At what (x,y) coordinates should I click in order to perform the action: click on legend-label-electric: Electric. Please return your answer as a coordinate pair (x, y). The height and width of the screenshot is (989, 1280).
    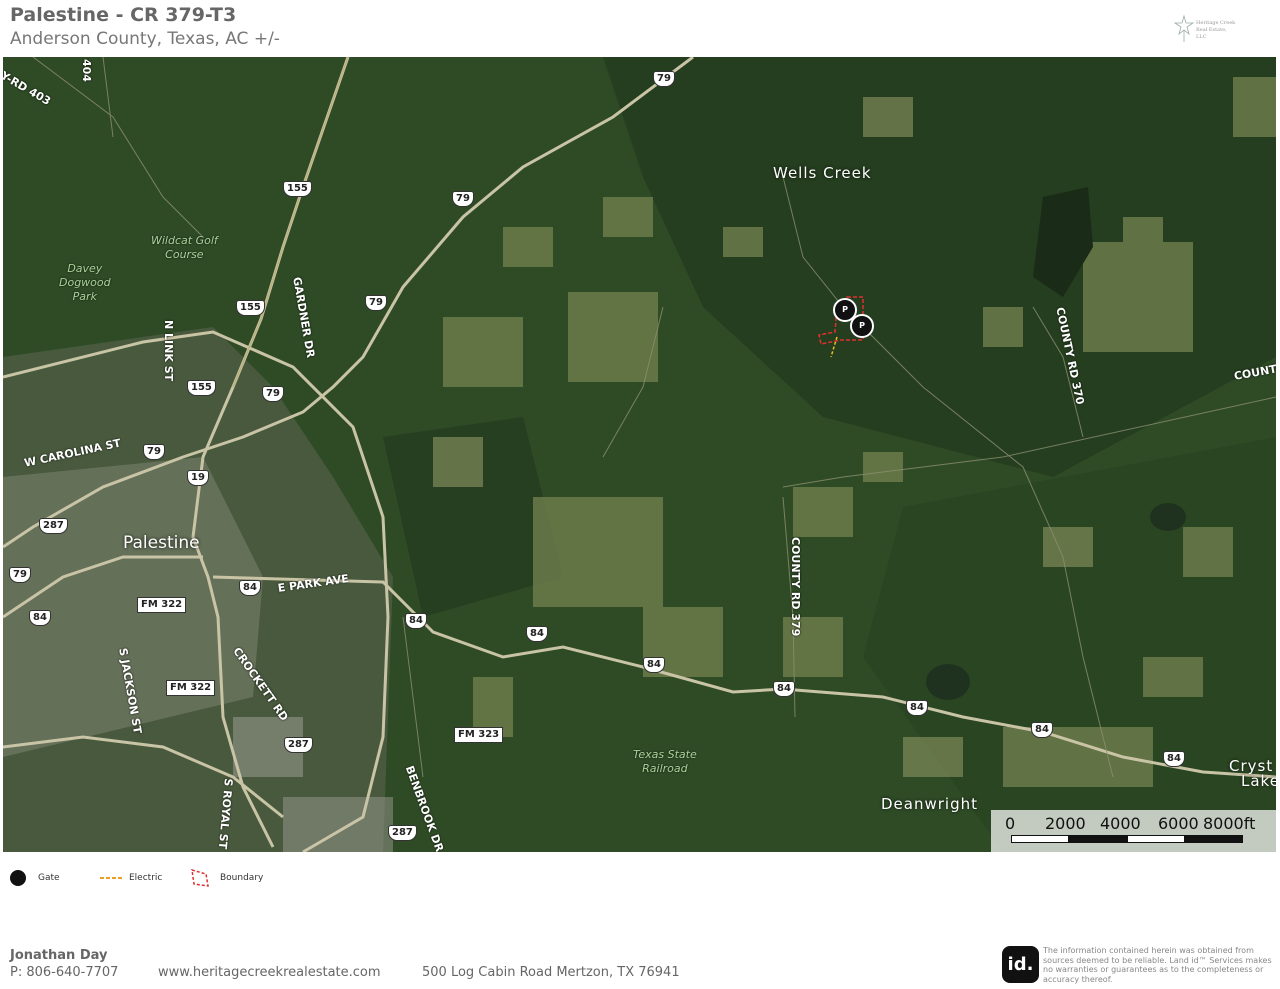
    Looking at the image, I should click on (146, 878).